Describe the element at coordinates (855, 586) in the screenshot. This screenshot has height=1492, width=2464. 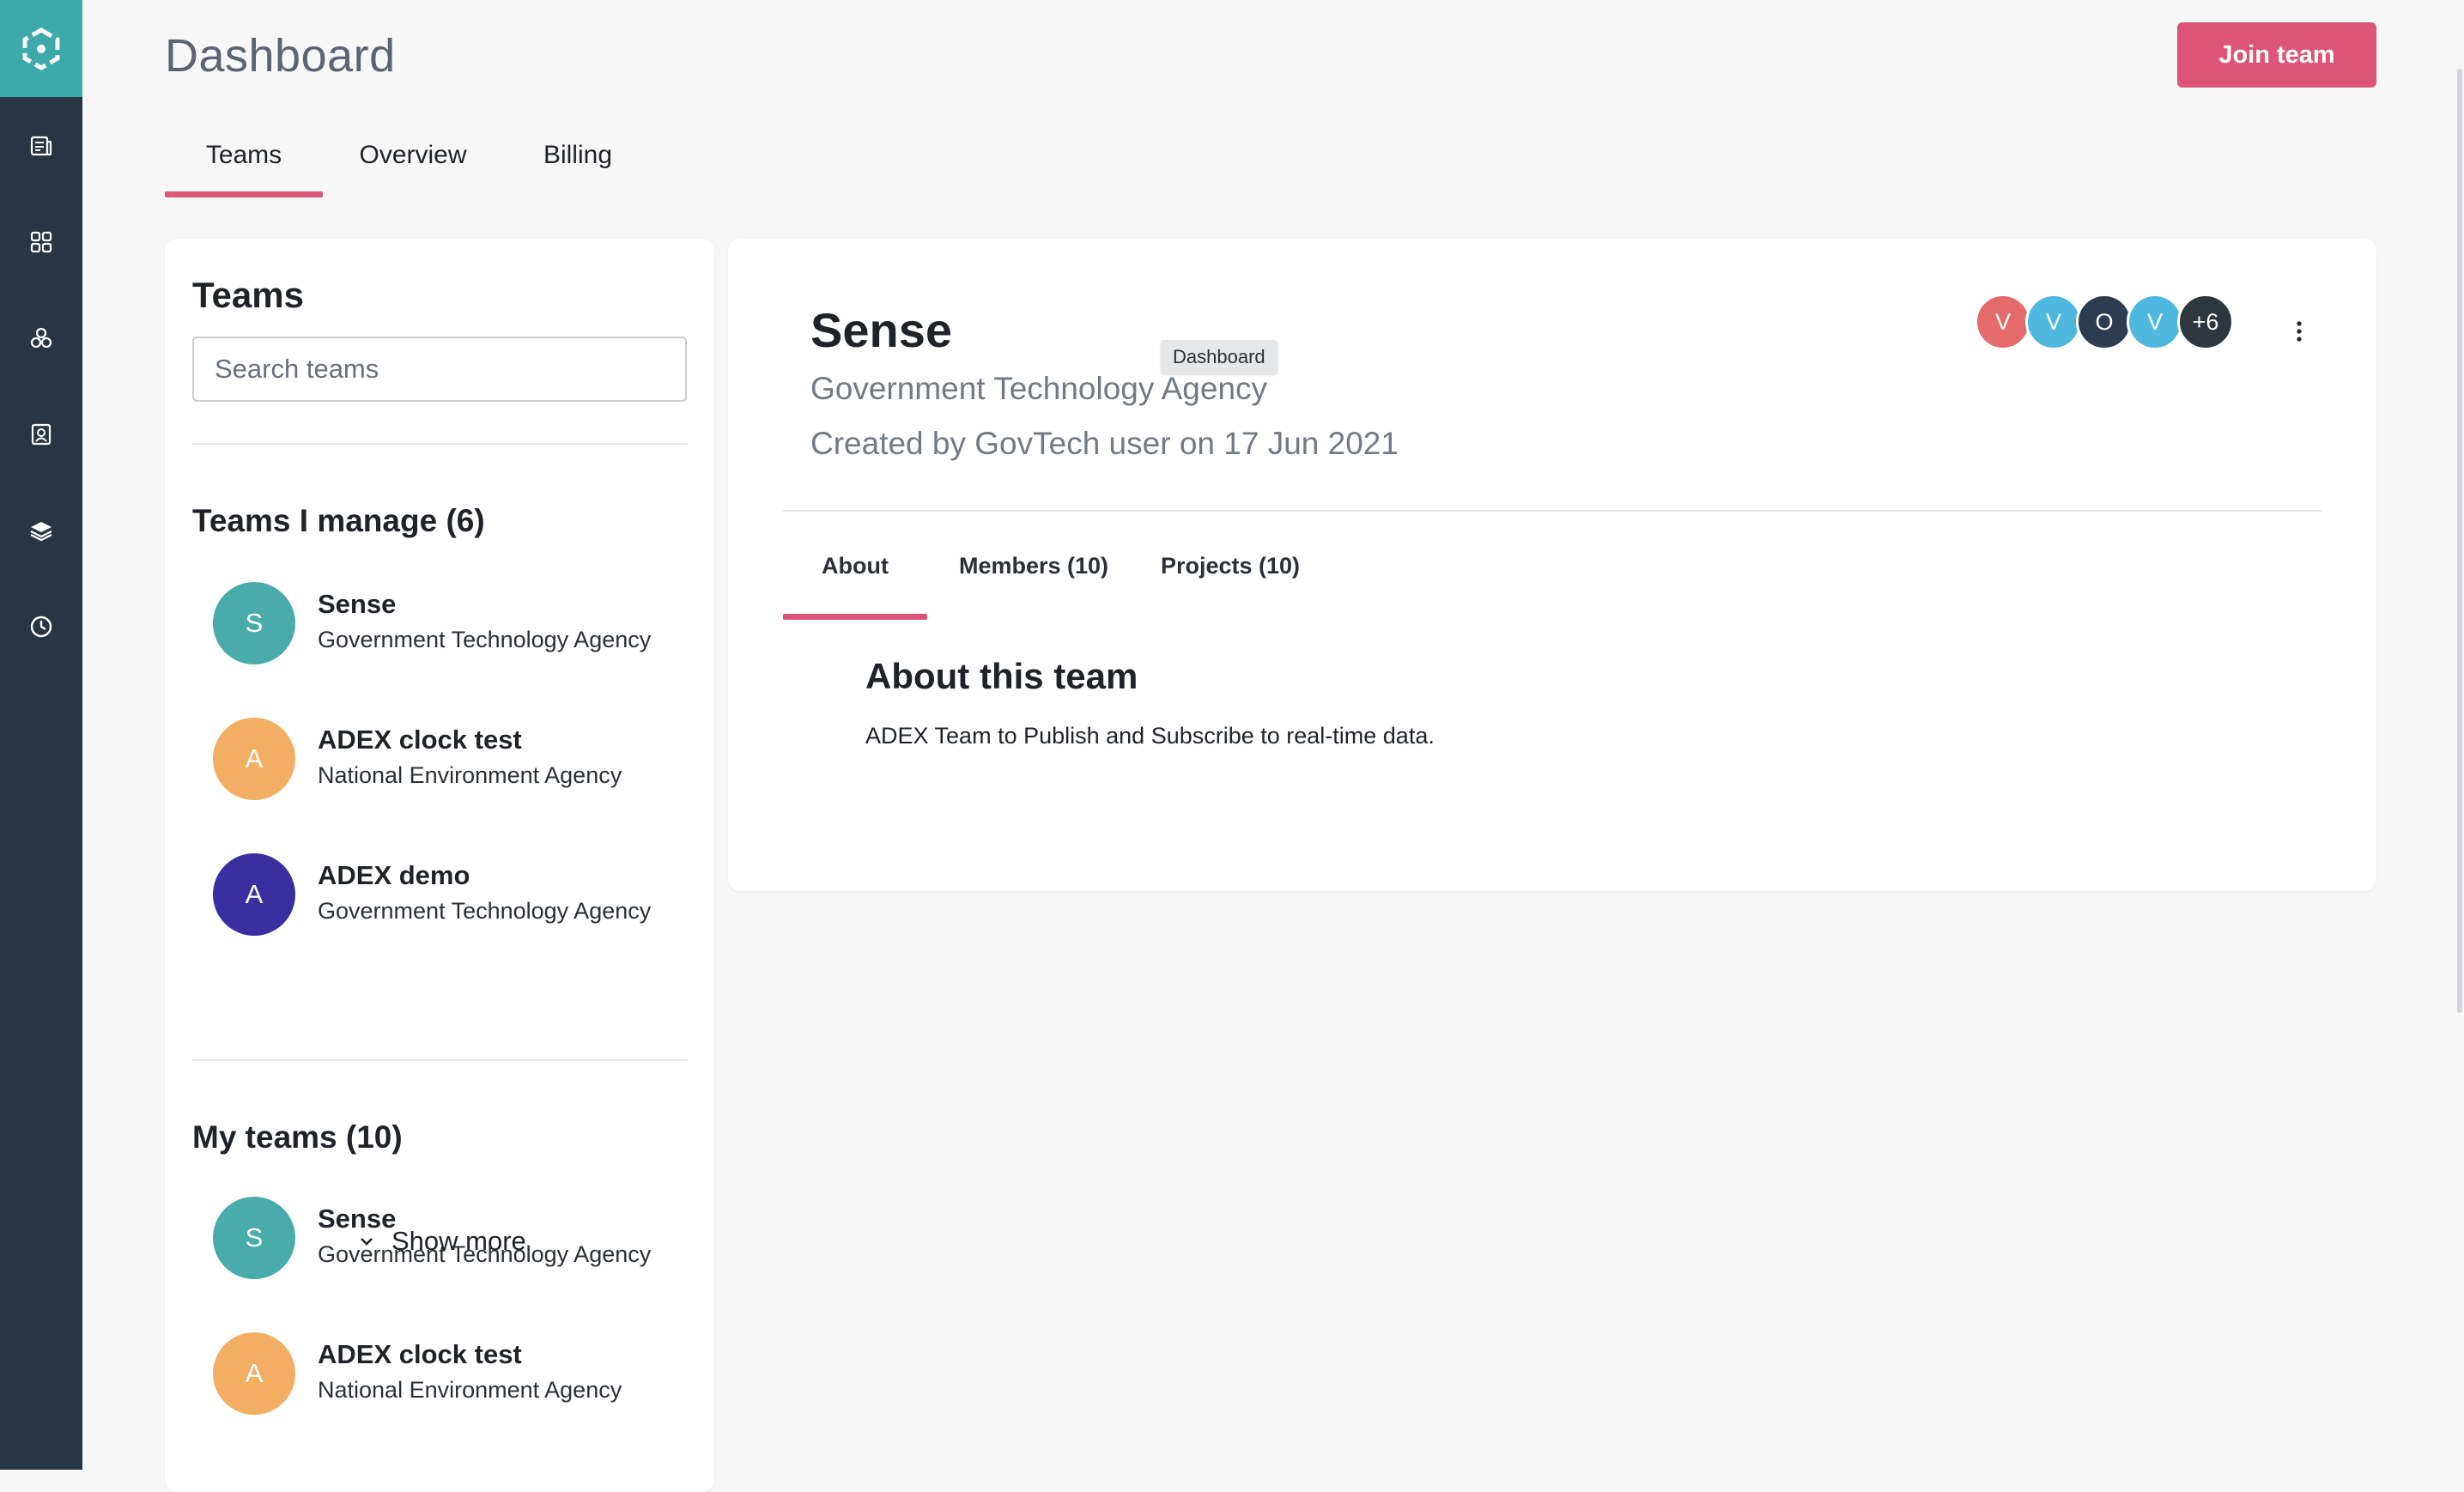
I see `tab-about: About` at that location.